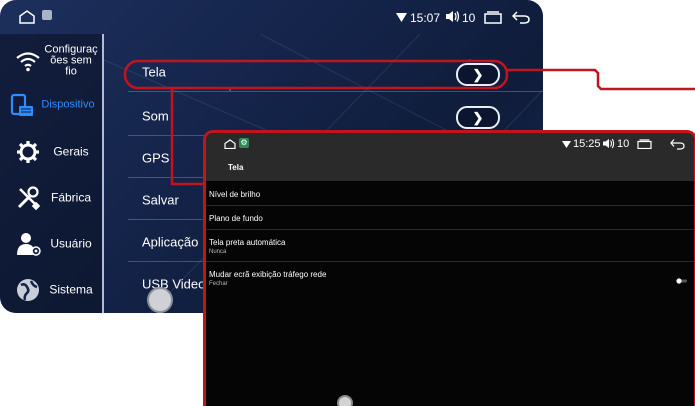 The image size is (695, 406). What do you see at coordinates (235, 194) in the screenshot?
I see `setting-title: Nível de brilho` at bounding box center [235, 194].